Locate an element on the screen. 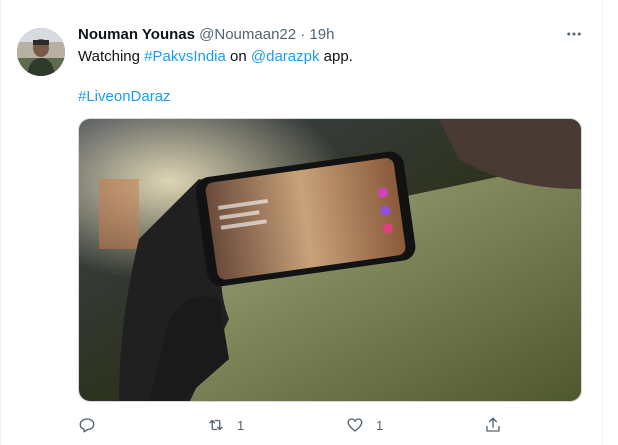 The image size is (618, 445). more-icon is located at coordinates (574, 34).